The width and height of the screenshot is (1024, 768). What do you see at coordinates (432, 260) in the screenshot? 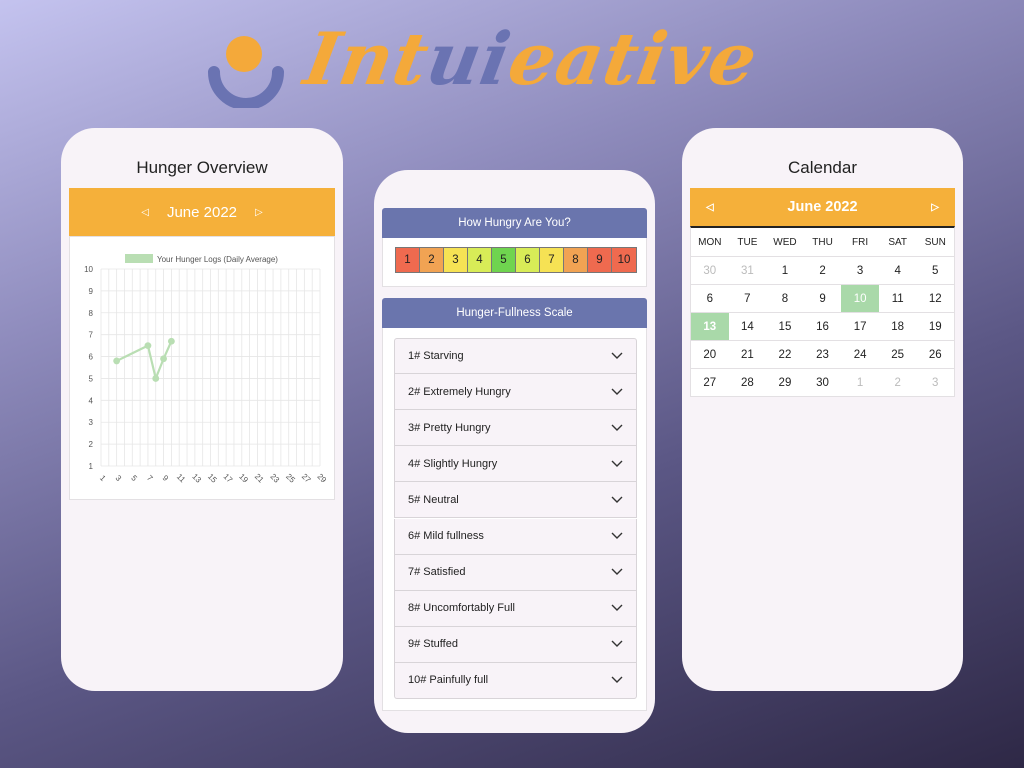
I see `hunger-rating-option: 2` at bounding box center [432, 260].